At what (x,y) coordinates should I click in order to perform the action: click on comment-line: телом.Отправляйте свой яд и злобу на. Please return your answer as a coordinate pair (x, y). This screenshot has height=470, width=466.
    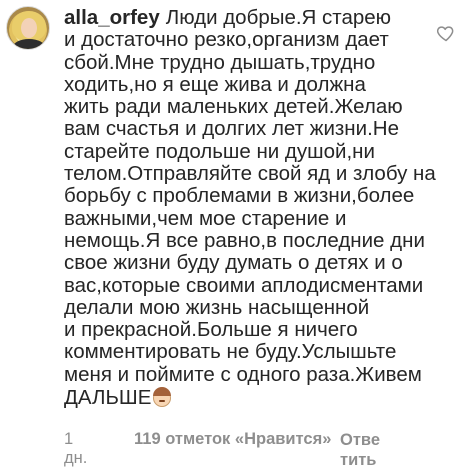
    Looking at the image, I should click on (250, 174).